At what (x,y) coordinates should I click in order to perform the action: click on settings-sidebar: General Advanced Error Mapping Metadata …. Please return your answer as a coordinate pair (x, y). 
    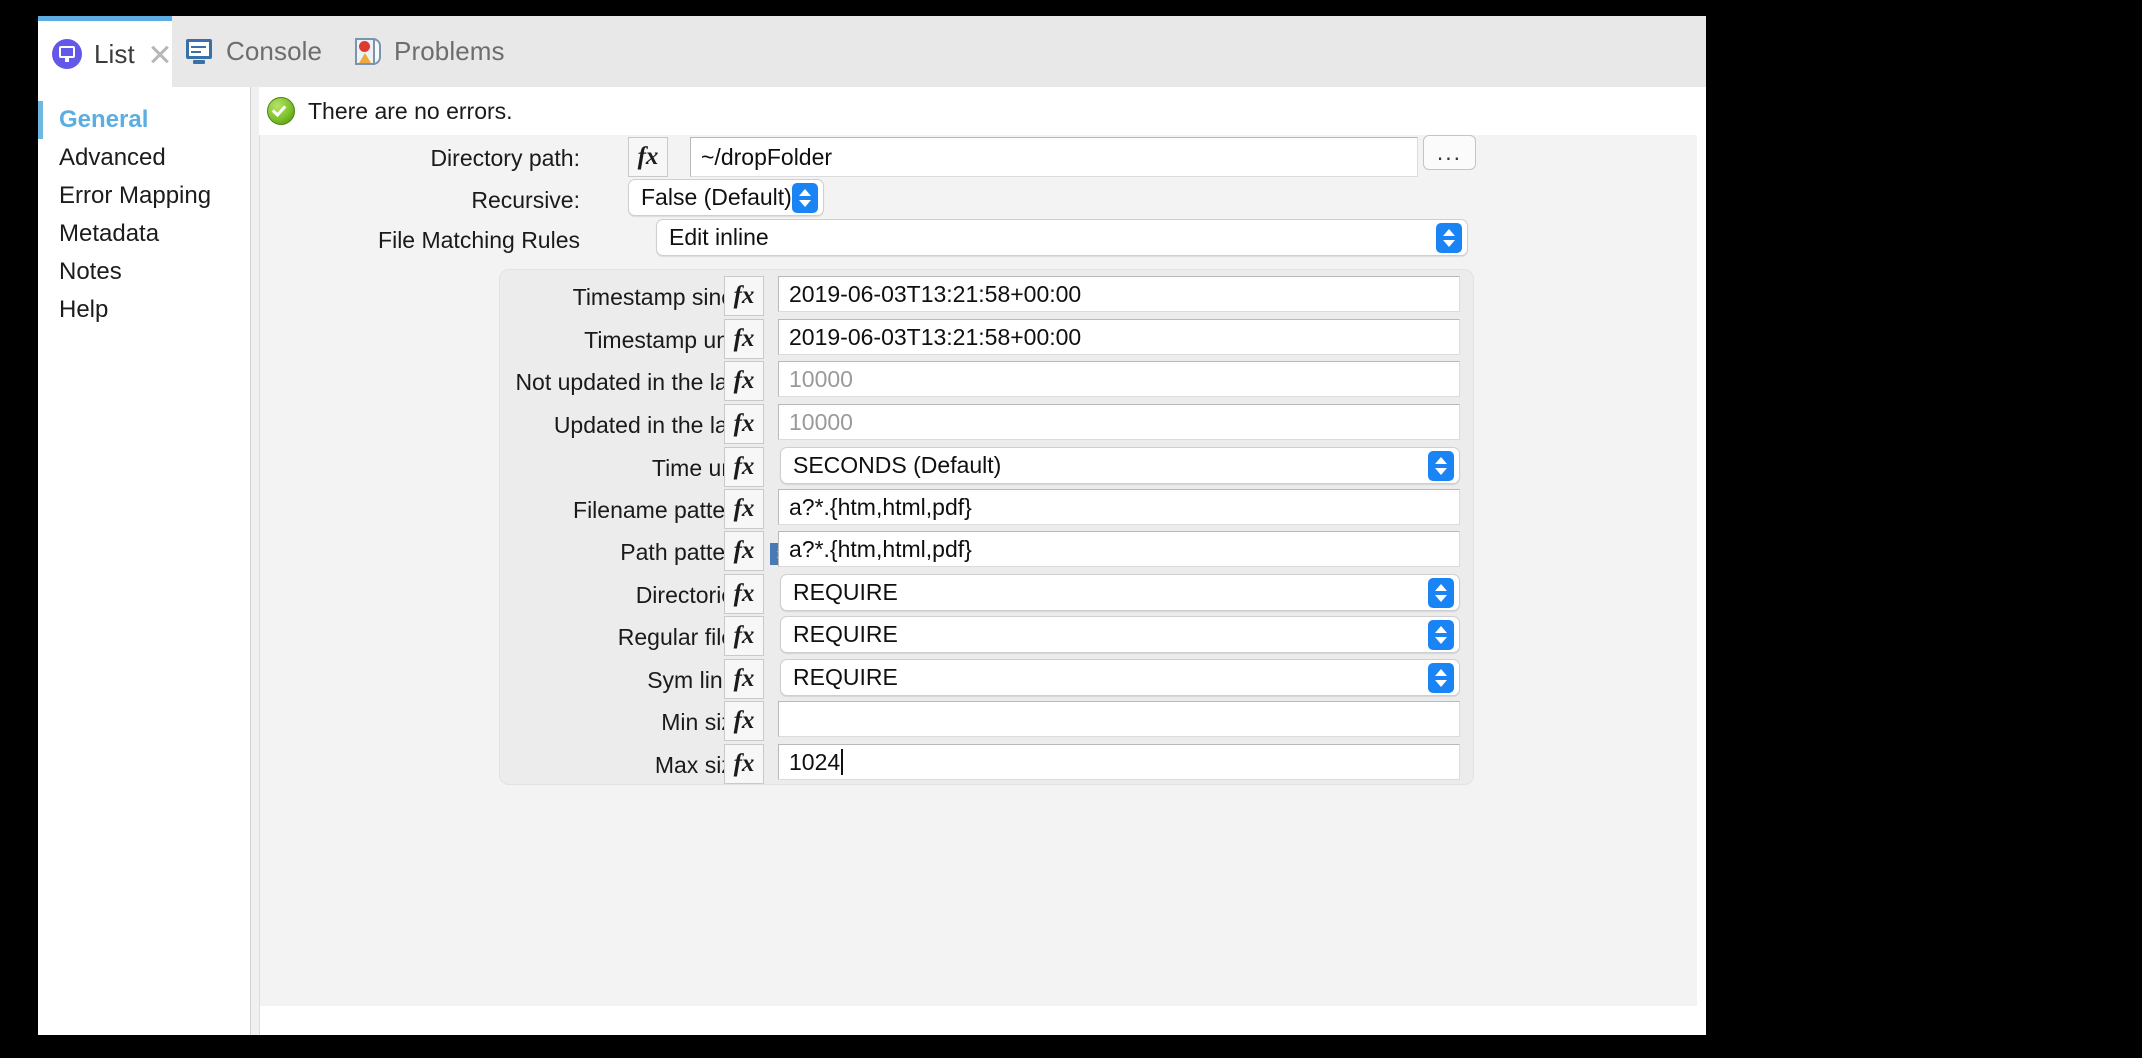
    Looking at the image, I should click on (144, 561).